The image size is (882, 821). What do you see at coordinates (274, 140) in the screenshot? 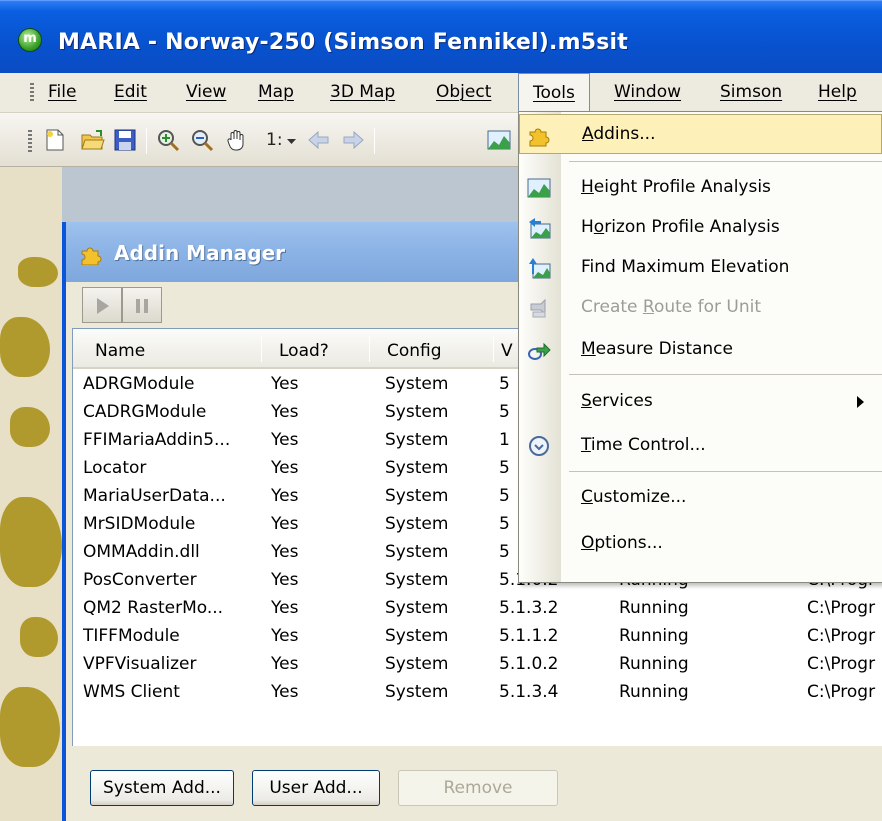
I see `scale-label: 1:` at bounding box center [274, 140].